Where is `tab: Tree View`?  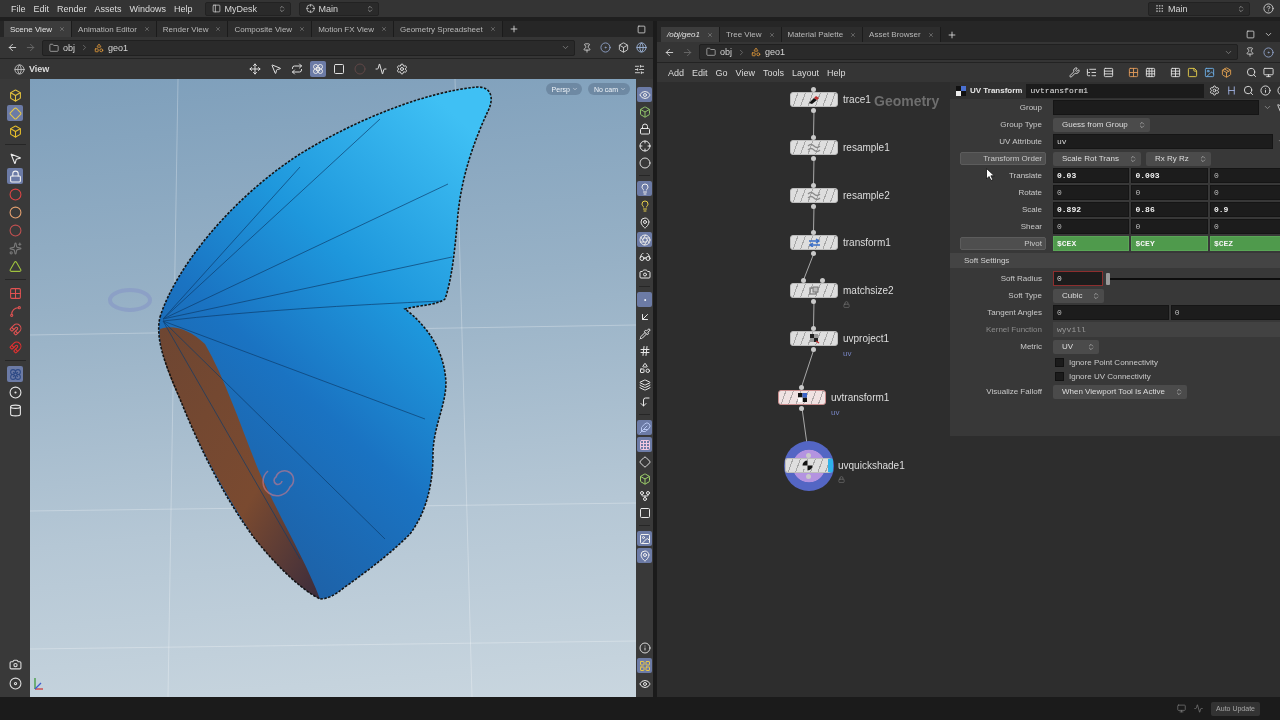
tab: Tree View is located at coordinates (750, 34).